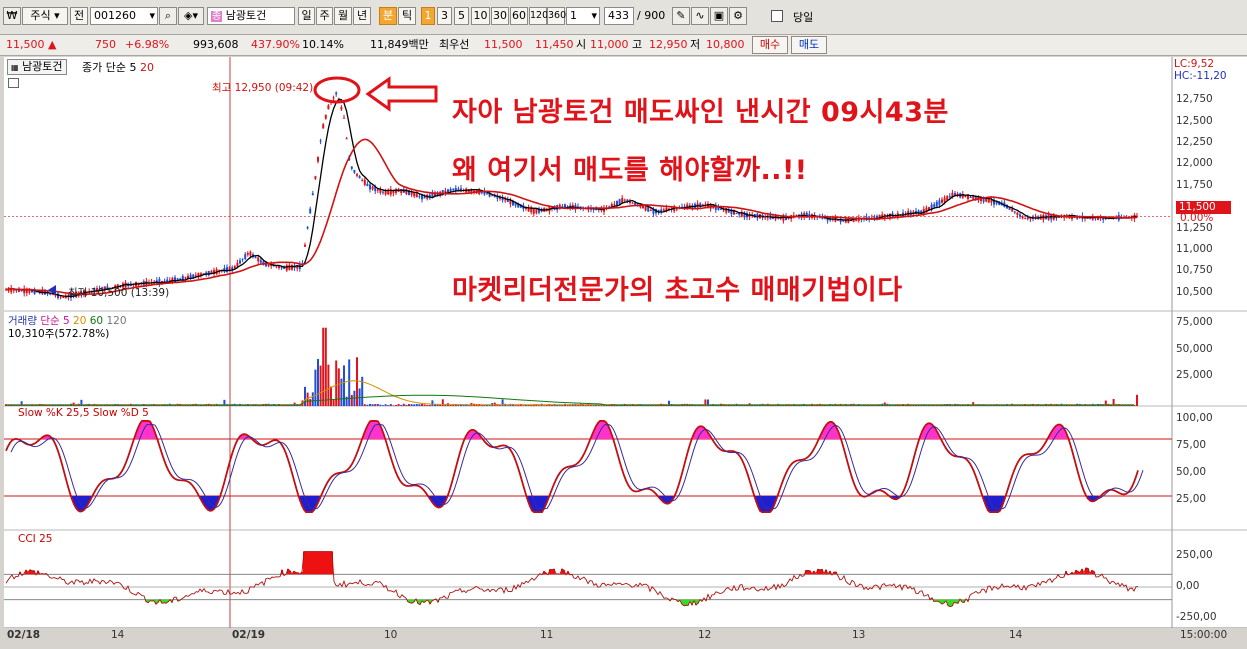 The image size is (1247, 649). What do you see at coordinates (343, 16) in the screenshot?
I see `period-month-tab: 월` at bounding box center [343, 16].